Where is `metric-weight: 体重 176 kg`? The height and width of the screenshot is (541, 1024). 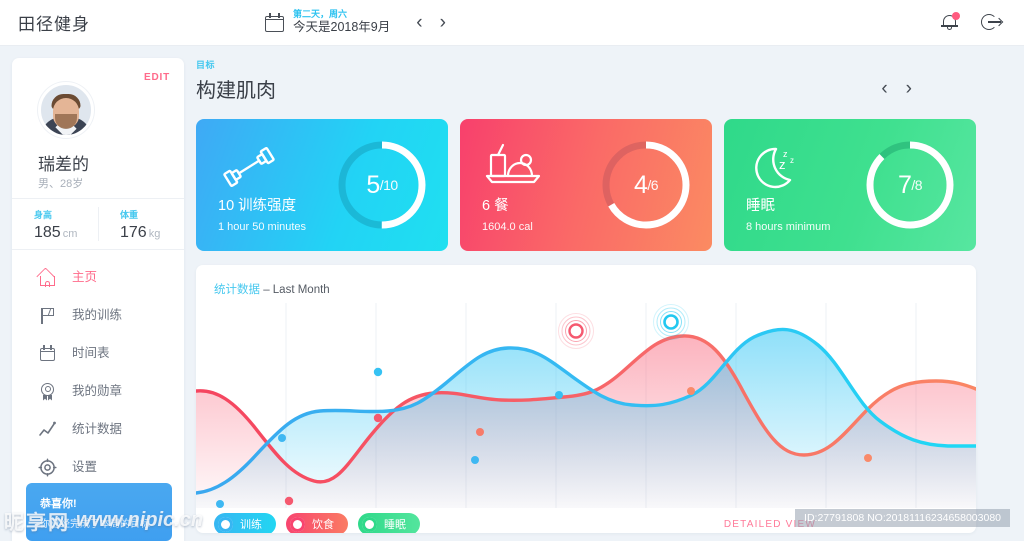 metric-weight: 体重 176 kg is located at coordinates (141, 224).